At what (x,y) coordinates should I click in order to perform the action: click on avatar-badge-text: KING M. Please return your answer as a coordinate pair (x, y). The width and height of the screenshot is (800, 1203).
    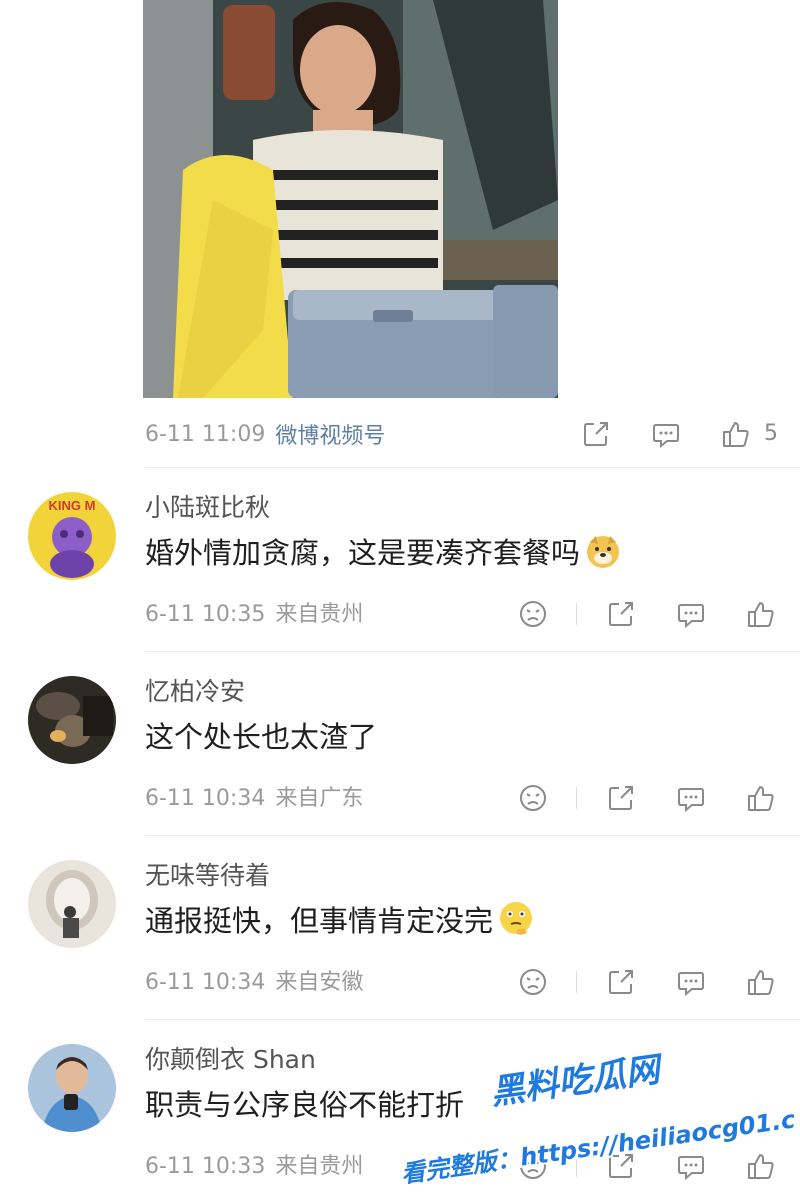
    Looking at the image, I should click on (72, 505).